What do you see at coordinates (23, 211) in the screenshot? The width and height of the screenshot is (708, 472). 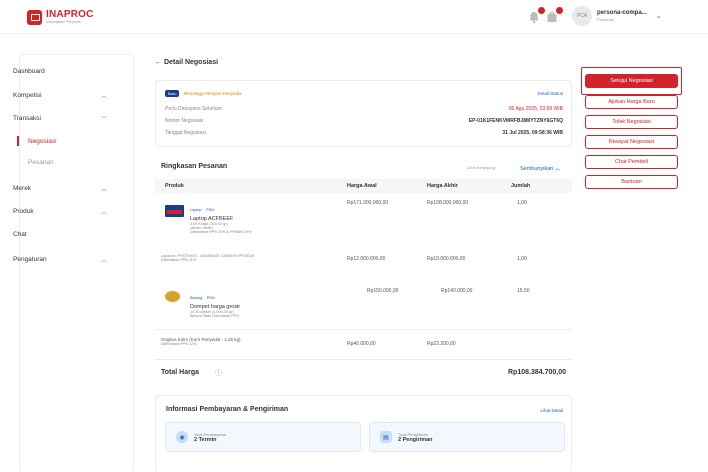 I see `sidebar-item-label: Produk` at bounding box center [23, 211].